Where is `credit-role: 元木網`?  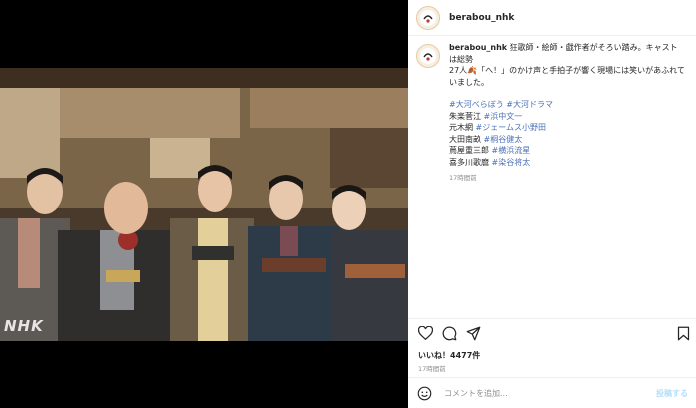
credit-role: 元木網 is located at coordinates (461, 127).